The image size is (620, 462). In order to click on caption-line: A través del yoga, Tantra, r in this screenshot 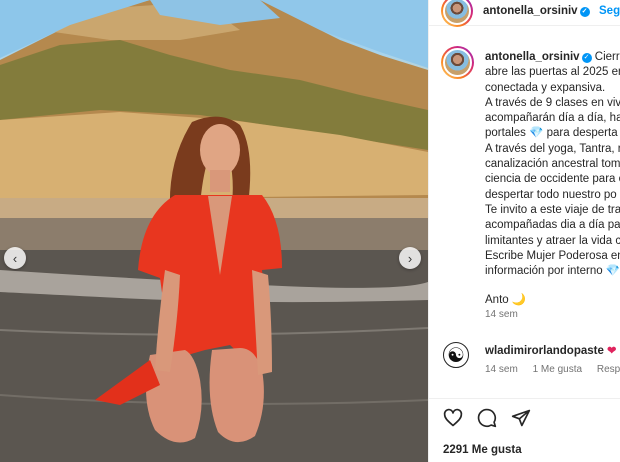, I will do `click(552, 148)`.